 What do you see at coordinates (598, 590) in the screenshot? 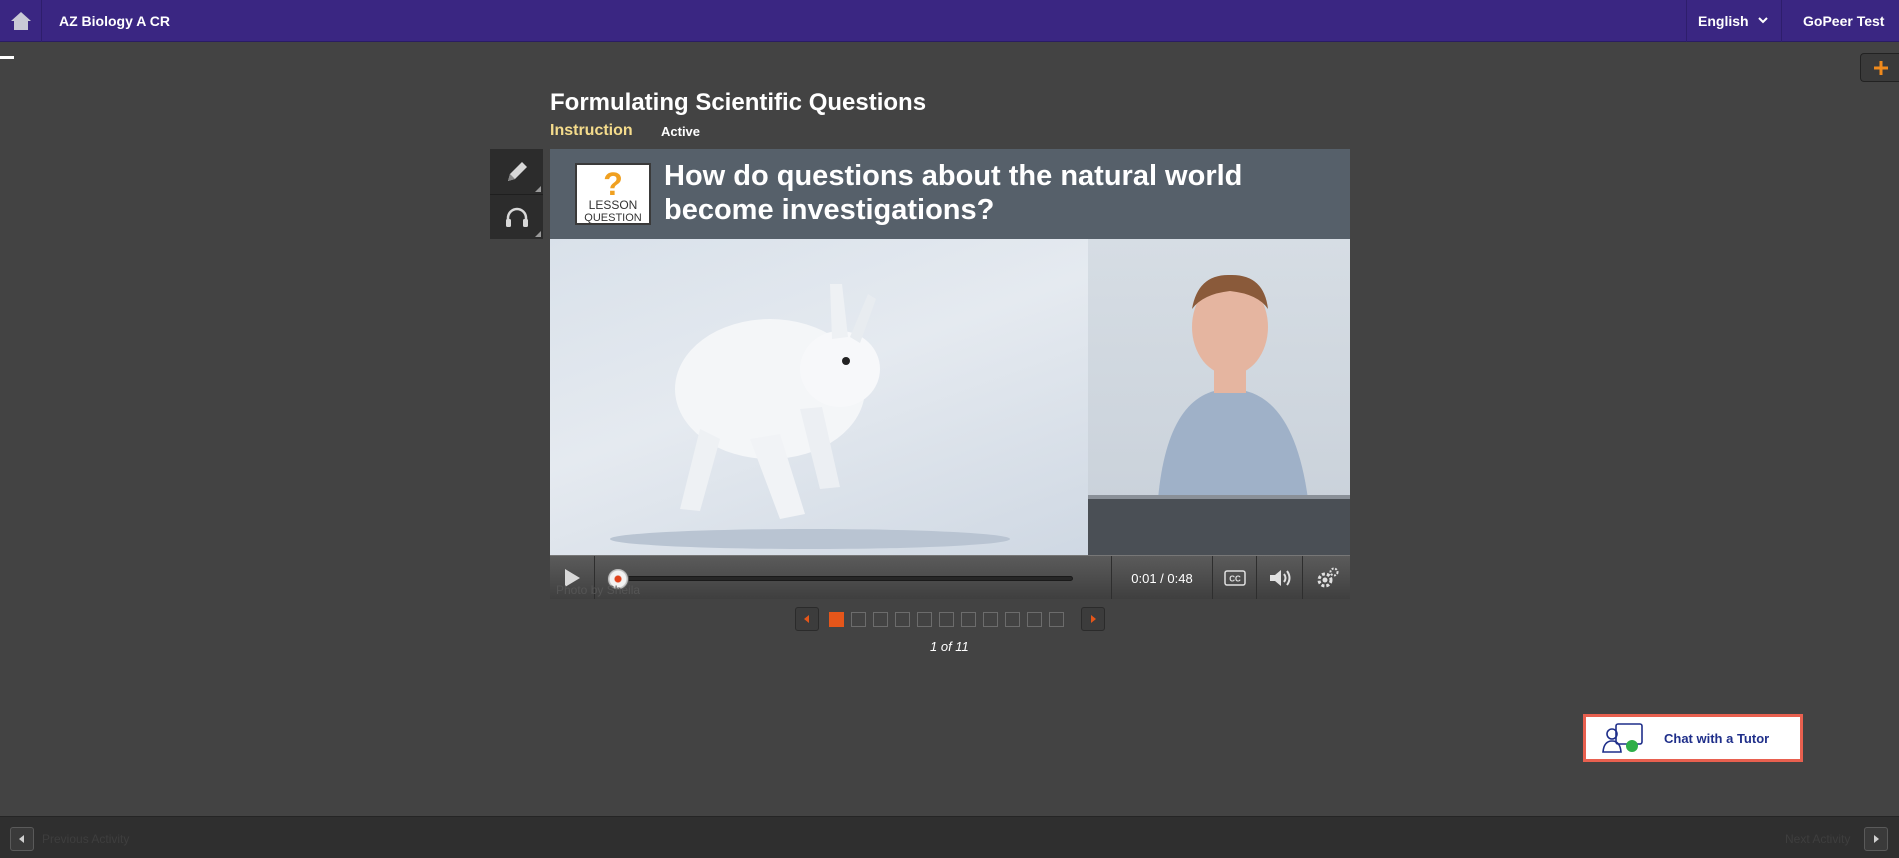
I see `photo-credit: Photo by Sheila` at bounding box center [598, 590].